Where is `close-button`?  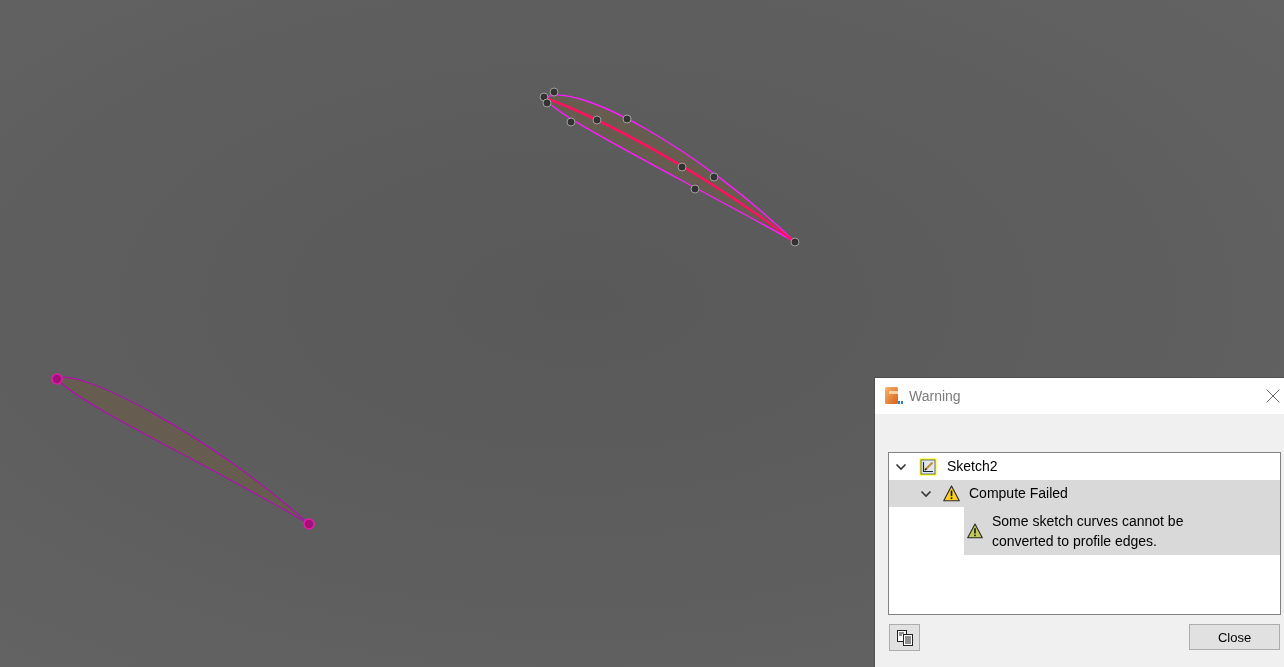 close-button is located at coordinates (1273, 396).